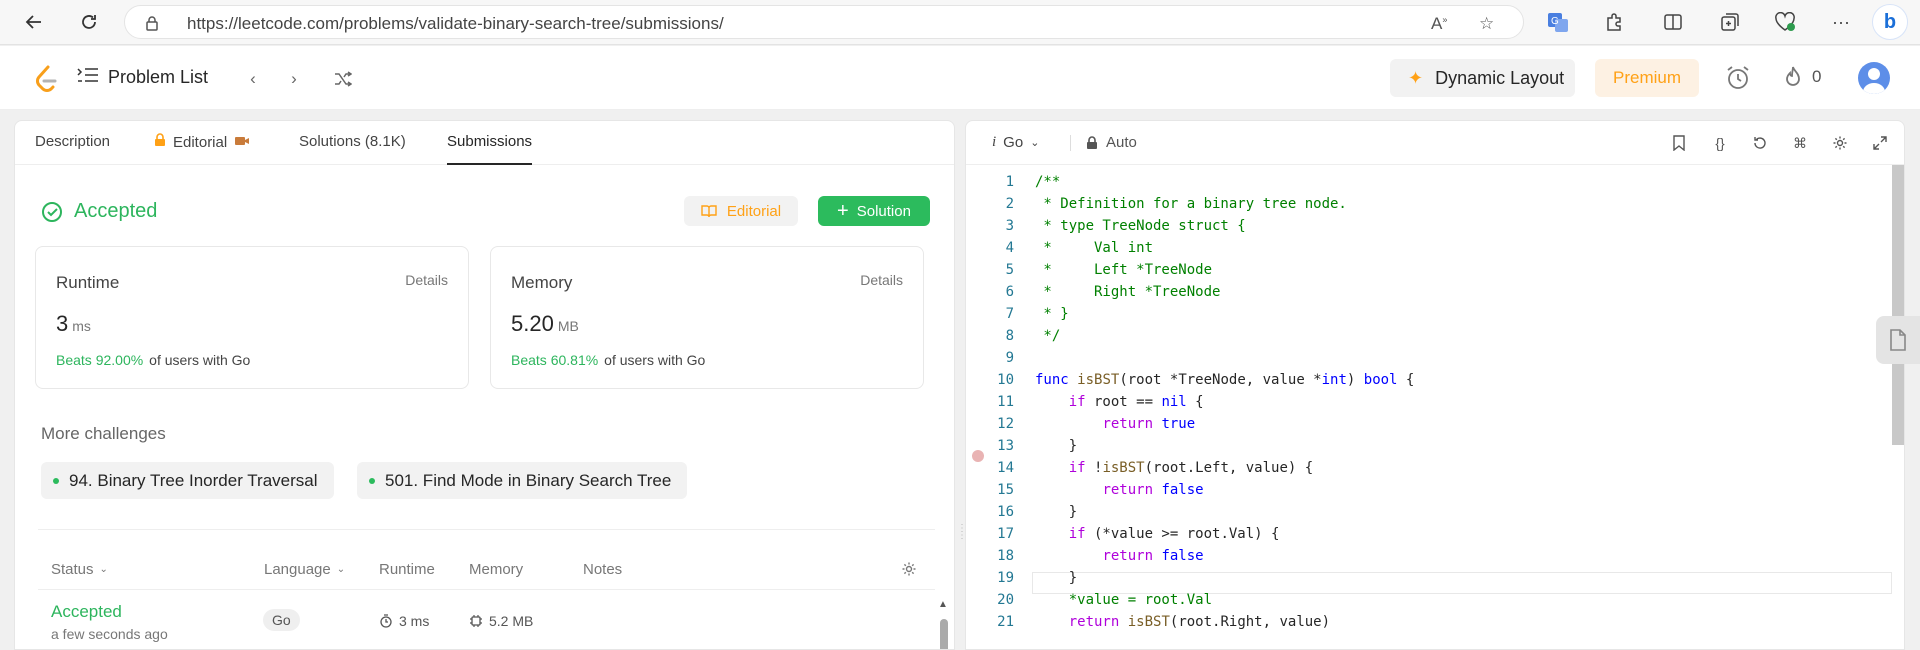  Describe the element at coordinates (407, 569) in the screenshot. I see `header-runtime-label: Runtime` at that location.